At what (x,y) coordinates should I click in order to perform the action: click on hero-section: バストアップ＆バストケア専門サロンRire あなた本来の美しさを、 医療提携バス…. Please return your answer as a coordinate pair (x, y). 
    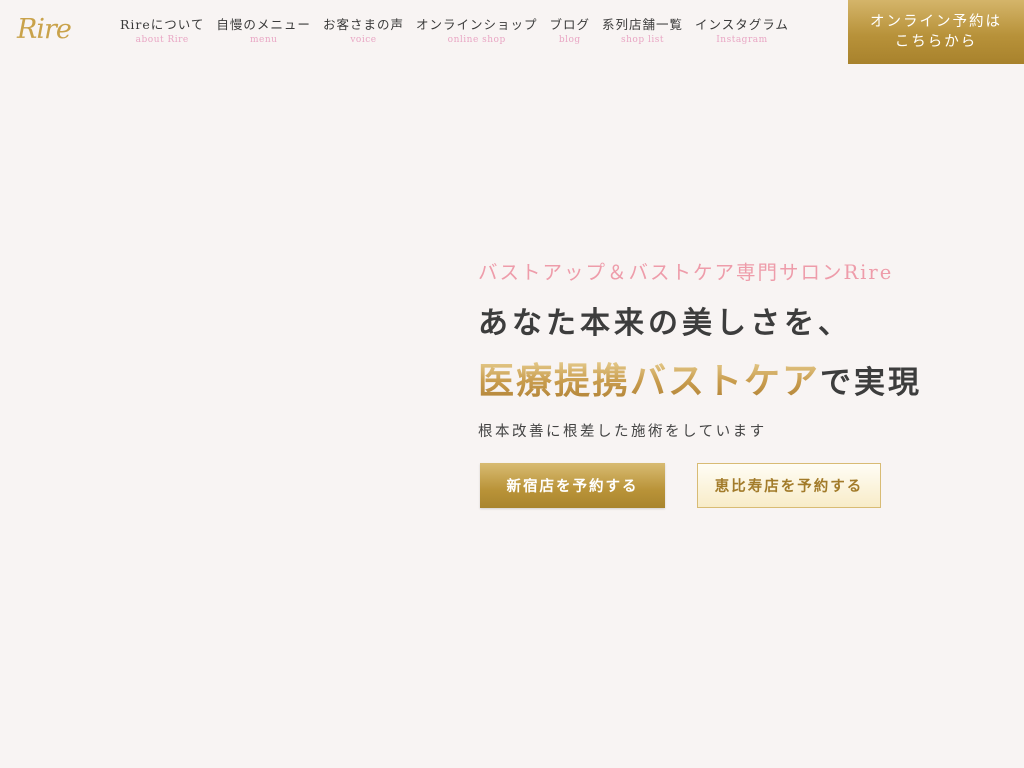
    Looking at the image, I should click on (743, 350).